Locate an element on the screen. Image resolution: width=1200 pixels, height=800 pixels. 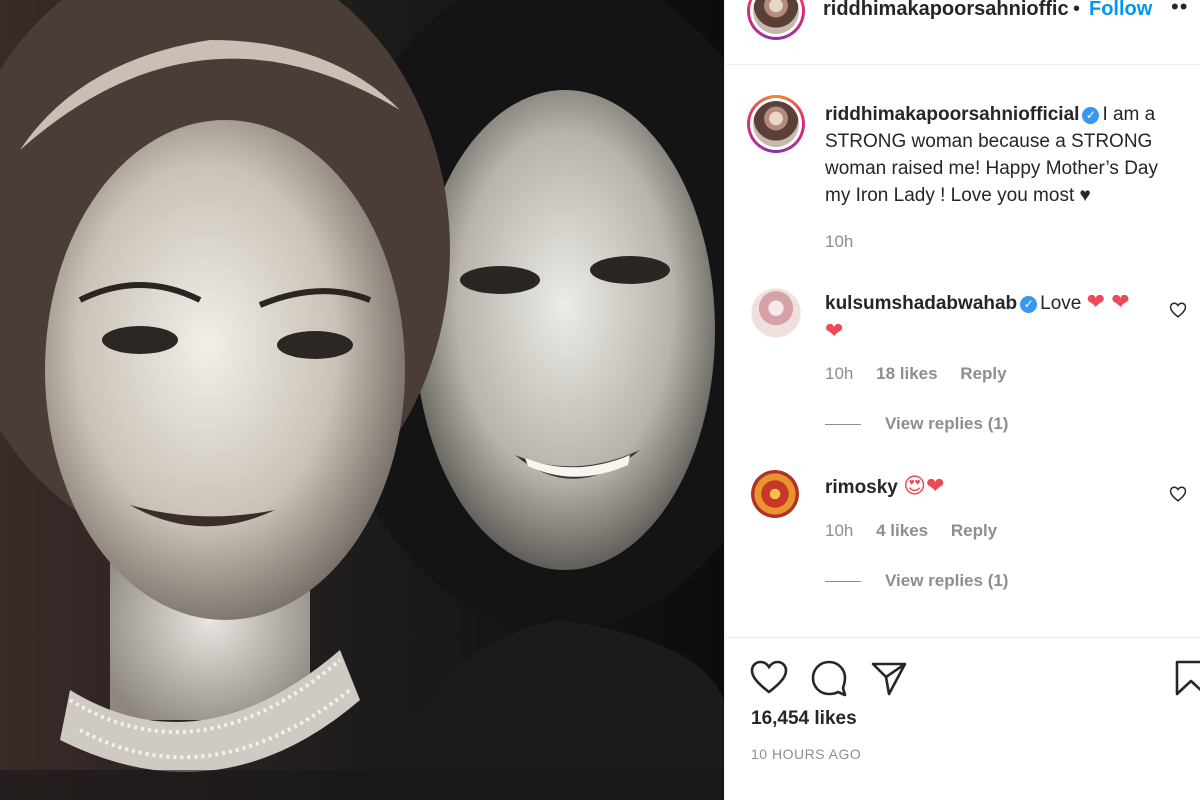
share-icon is located at coordinates (889, 678).